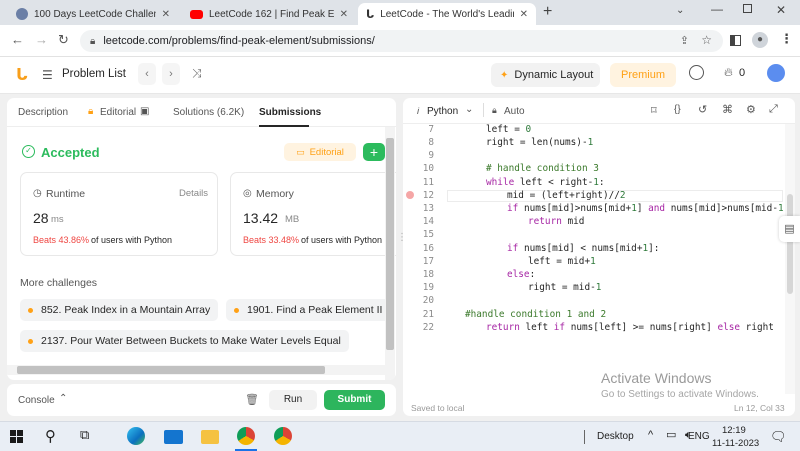  I want to click on line-number: 17, so click(428, 261).